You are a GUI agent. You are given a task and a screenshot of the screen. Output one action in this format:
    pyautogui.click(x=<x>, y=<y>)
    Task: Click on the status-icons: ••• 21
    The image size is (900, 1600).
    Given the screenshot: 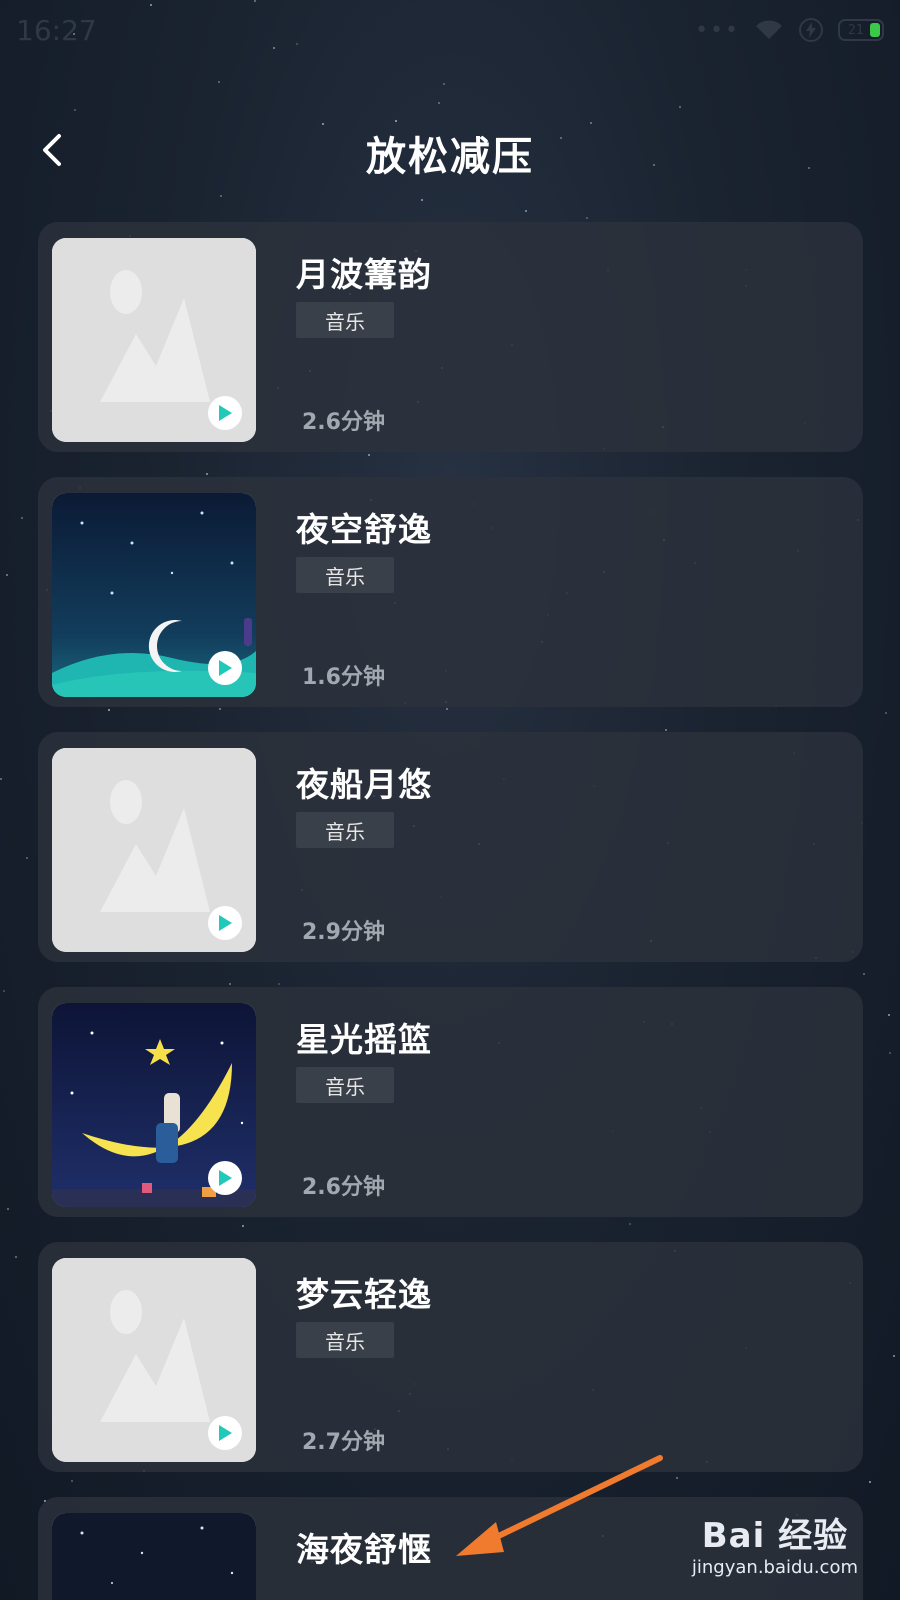 What is the action you would take?
    pyautogui.click(x=789, y=30)
    